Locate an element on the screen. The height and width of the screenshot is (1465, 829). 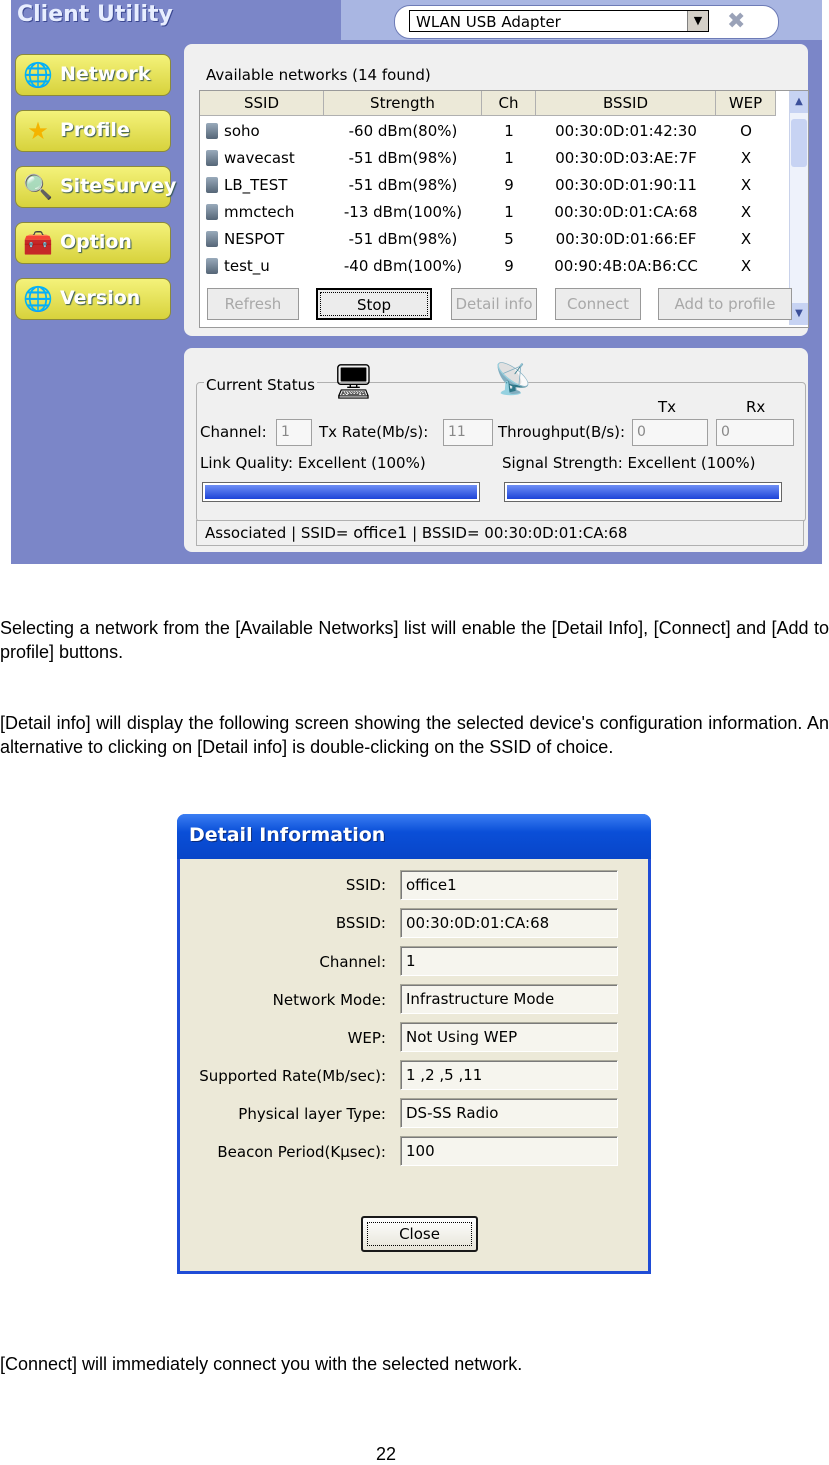
stop-button: Stop is located at coordinates (374, 304).